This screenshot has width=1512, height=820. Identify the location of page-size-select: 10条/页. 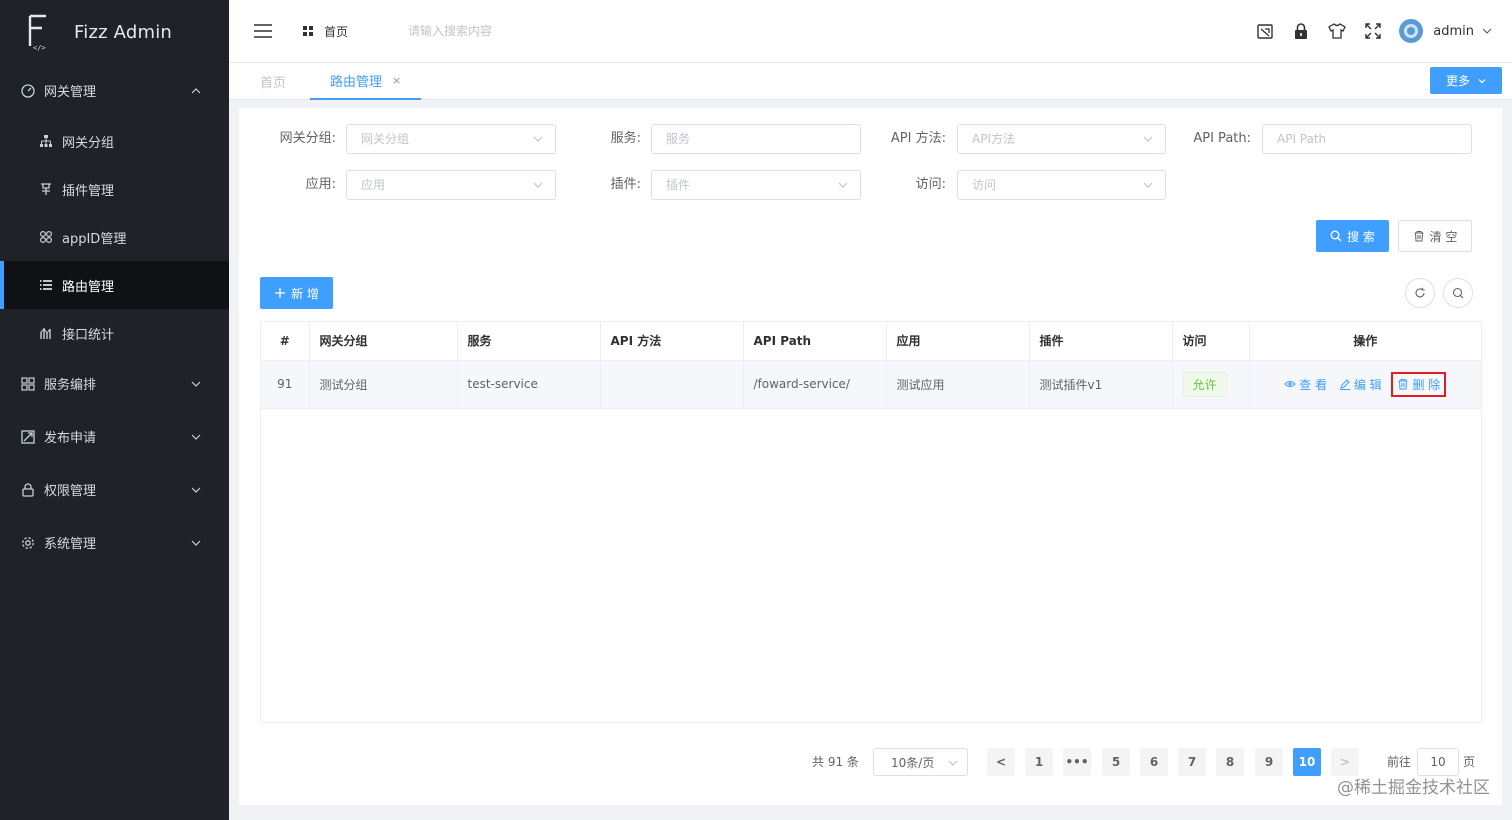
(920, 762).